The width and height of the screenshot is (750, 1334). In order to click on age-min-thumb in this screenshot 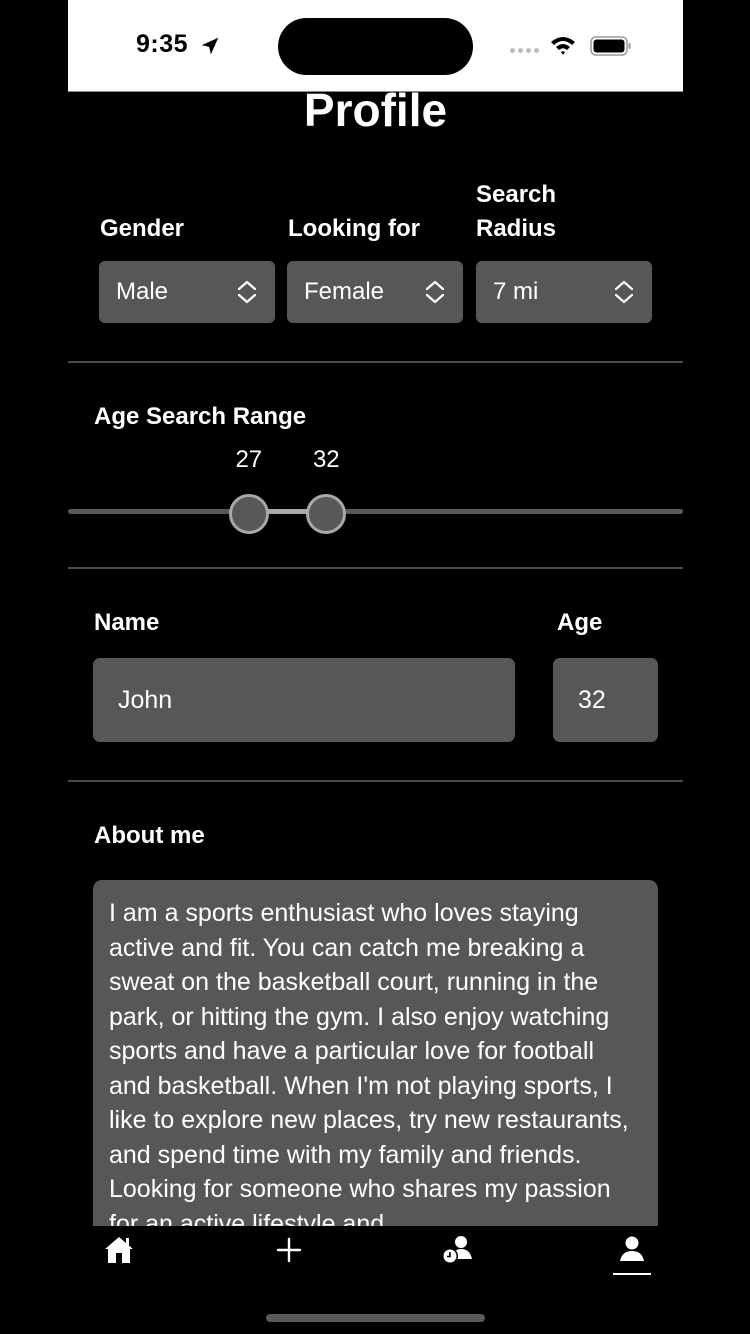, I will do `click(248, 514)`.